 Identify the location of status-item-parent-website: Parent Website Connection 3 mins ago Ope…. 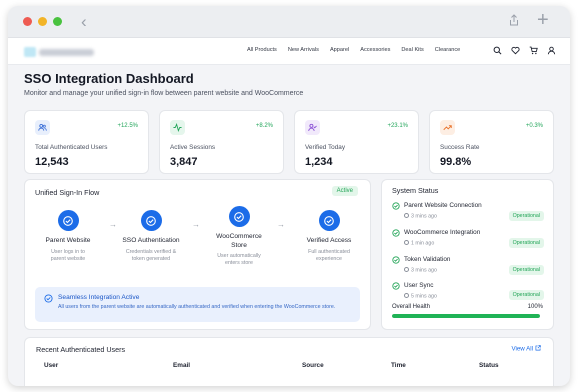
(468, 213).